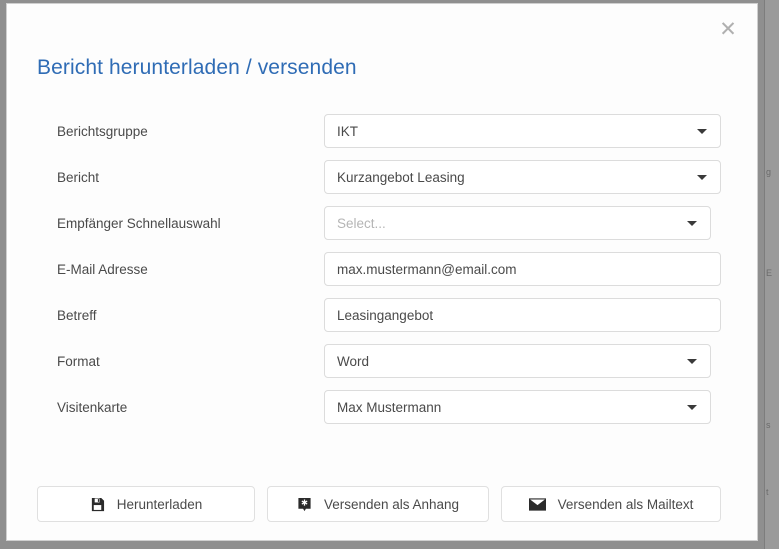 Image resolution: width=779 pixels, height=549 pixels. I want to click on form-row-format: Format Word, so click(382, 361).